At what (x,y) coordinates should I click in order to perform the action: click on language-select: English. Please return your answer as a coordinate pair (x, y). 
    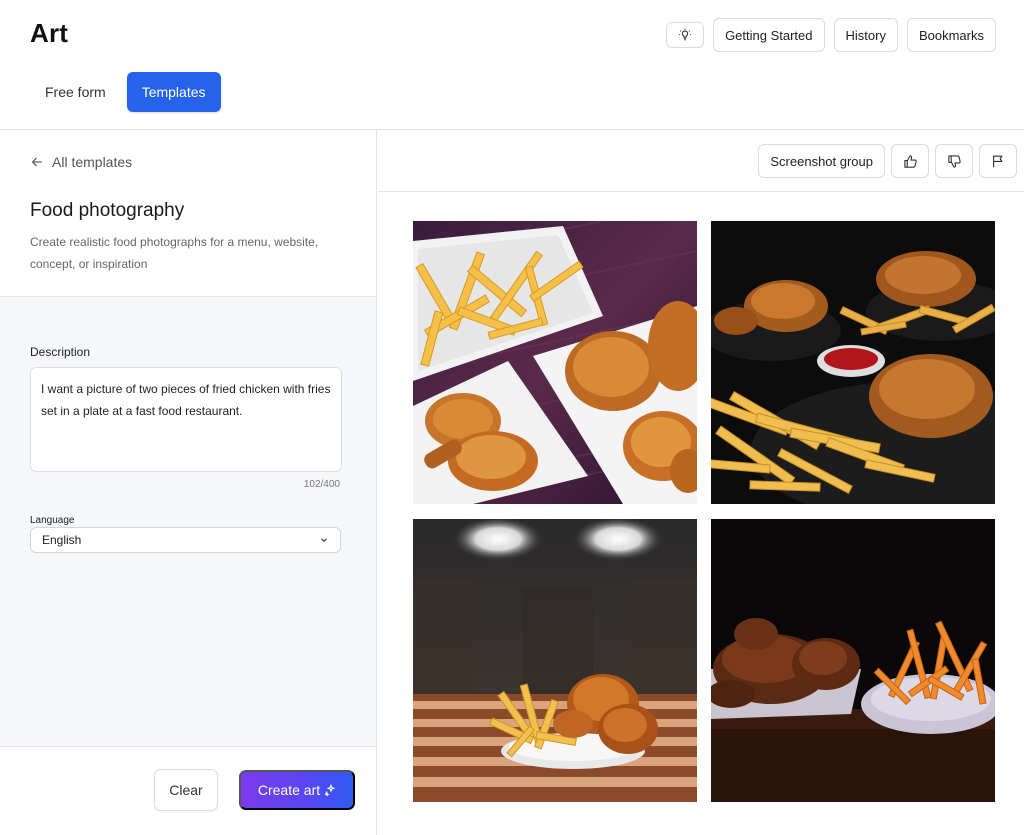
    Looking at the image, I should click on (185, 540).